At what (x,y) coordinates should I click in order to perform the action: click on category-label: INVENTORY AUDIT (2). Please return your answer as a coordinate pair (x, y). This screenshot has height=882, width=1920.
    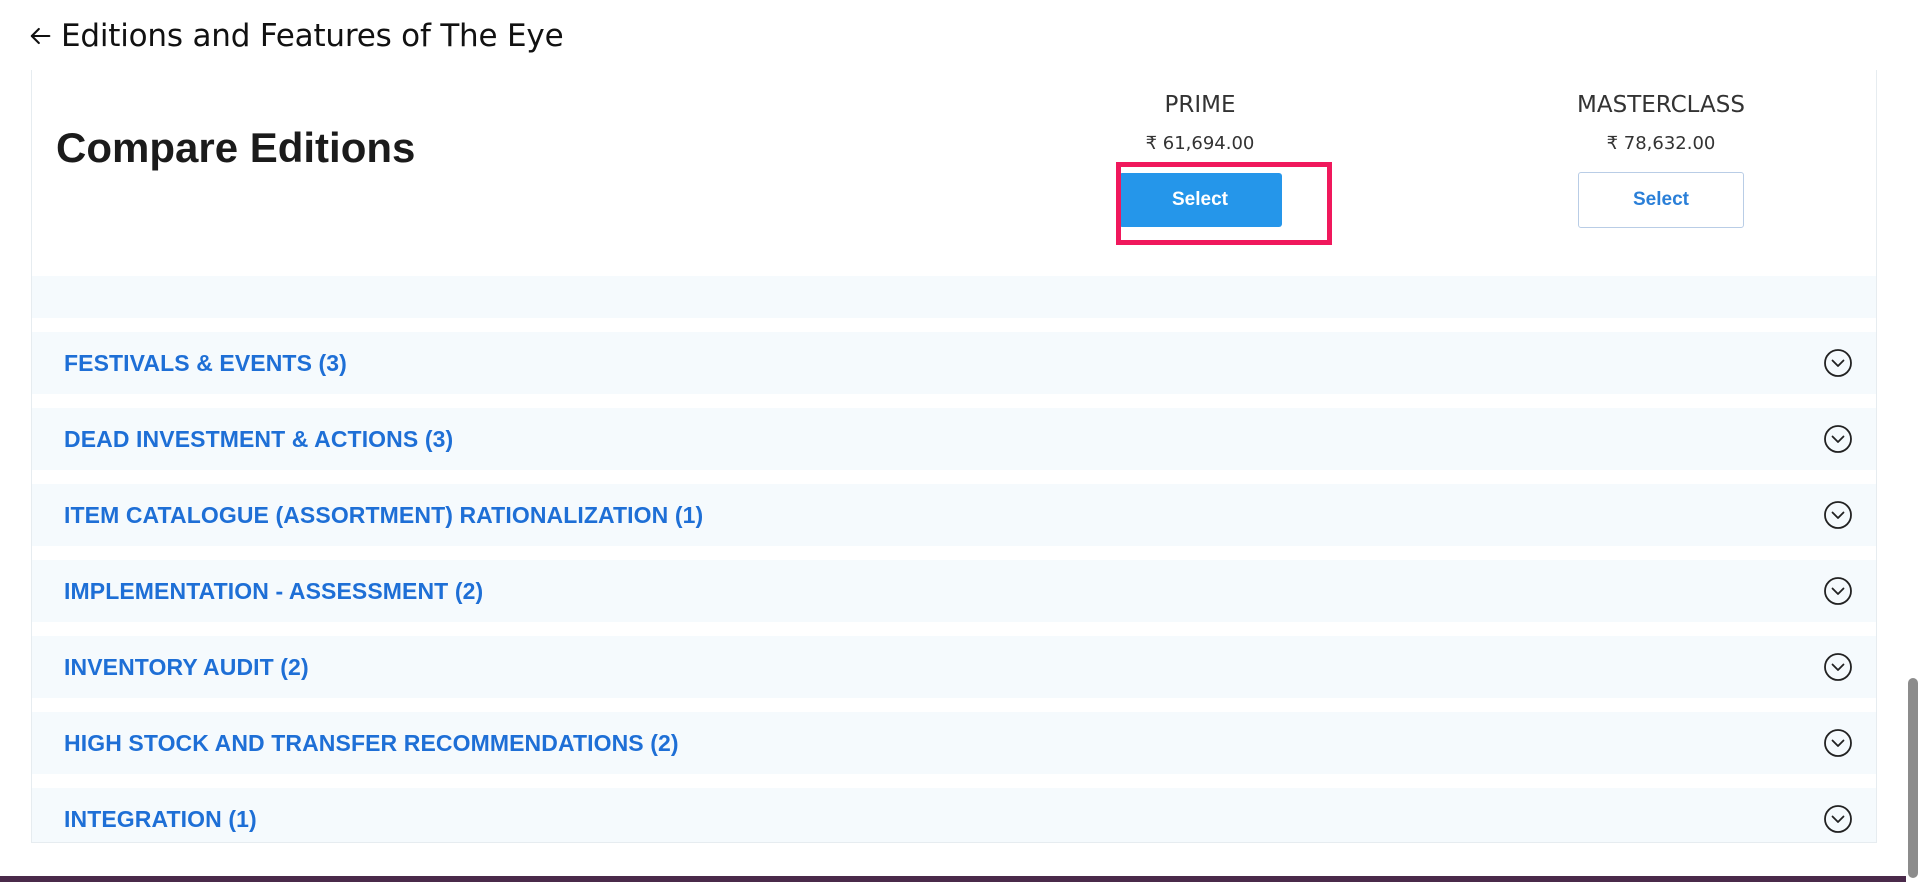
    Looking at the image, I should click on (186, 667).